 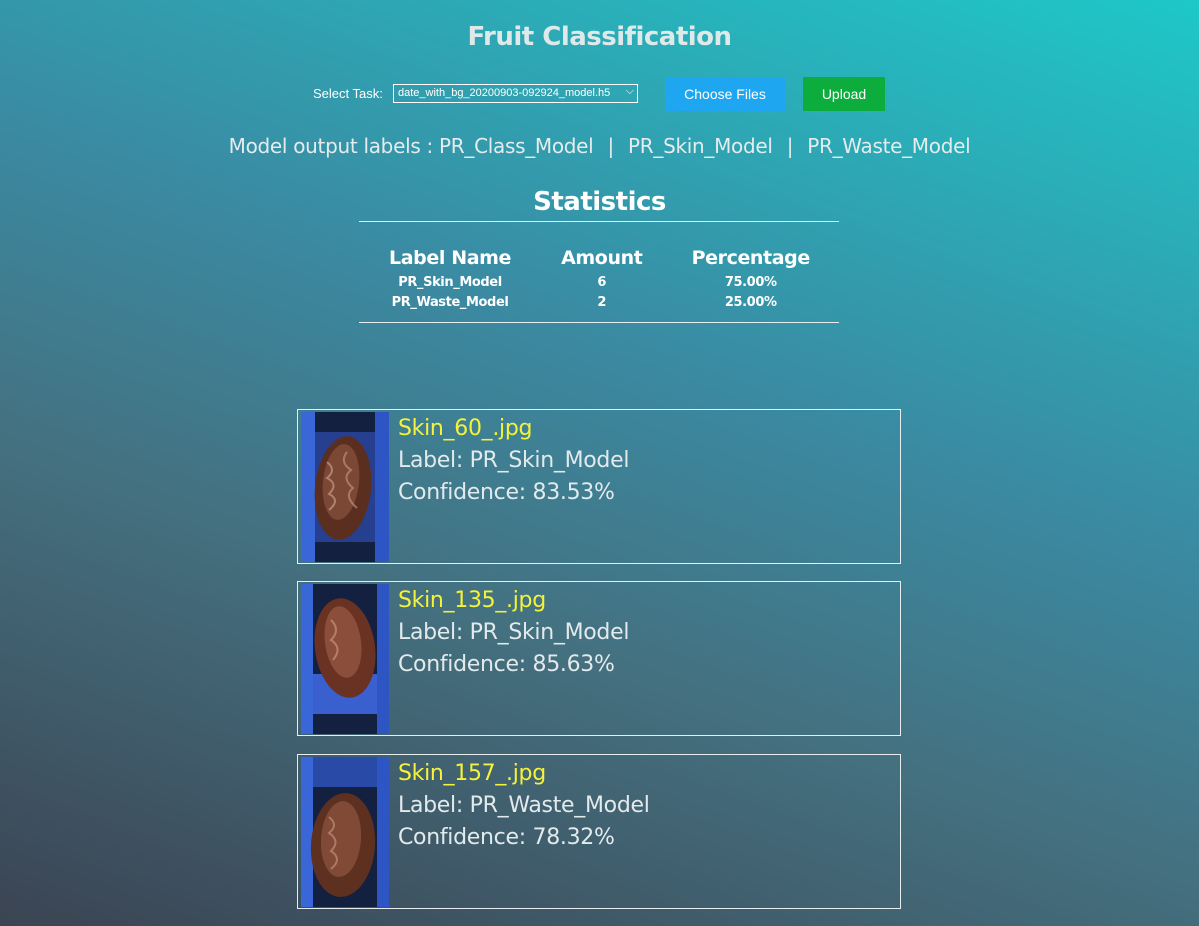 I want to click on choose-files-button: Choose Files, so click(x=725, y=94).